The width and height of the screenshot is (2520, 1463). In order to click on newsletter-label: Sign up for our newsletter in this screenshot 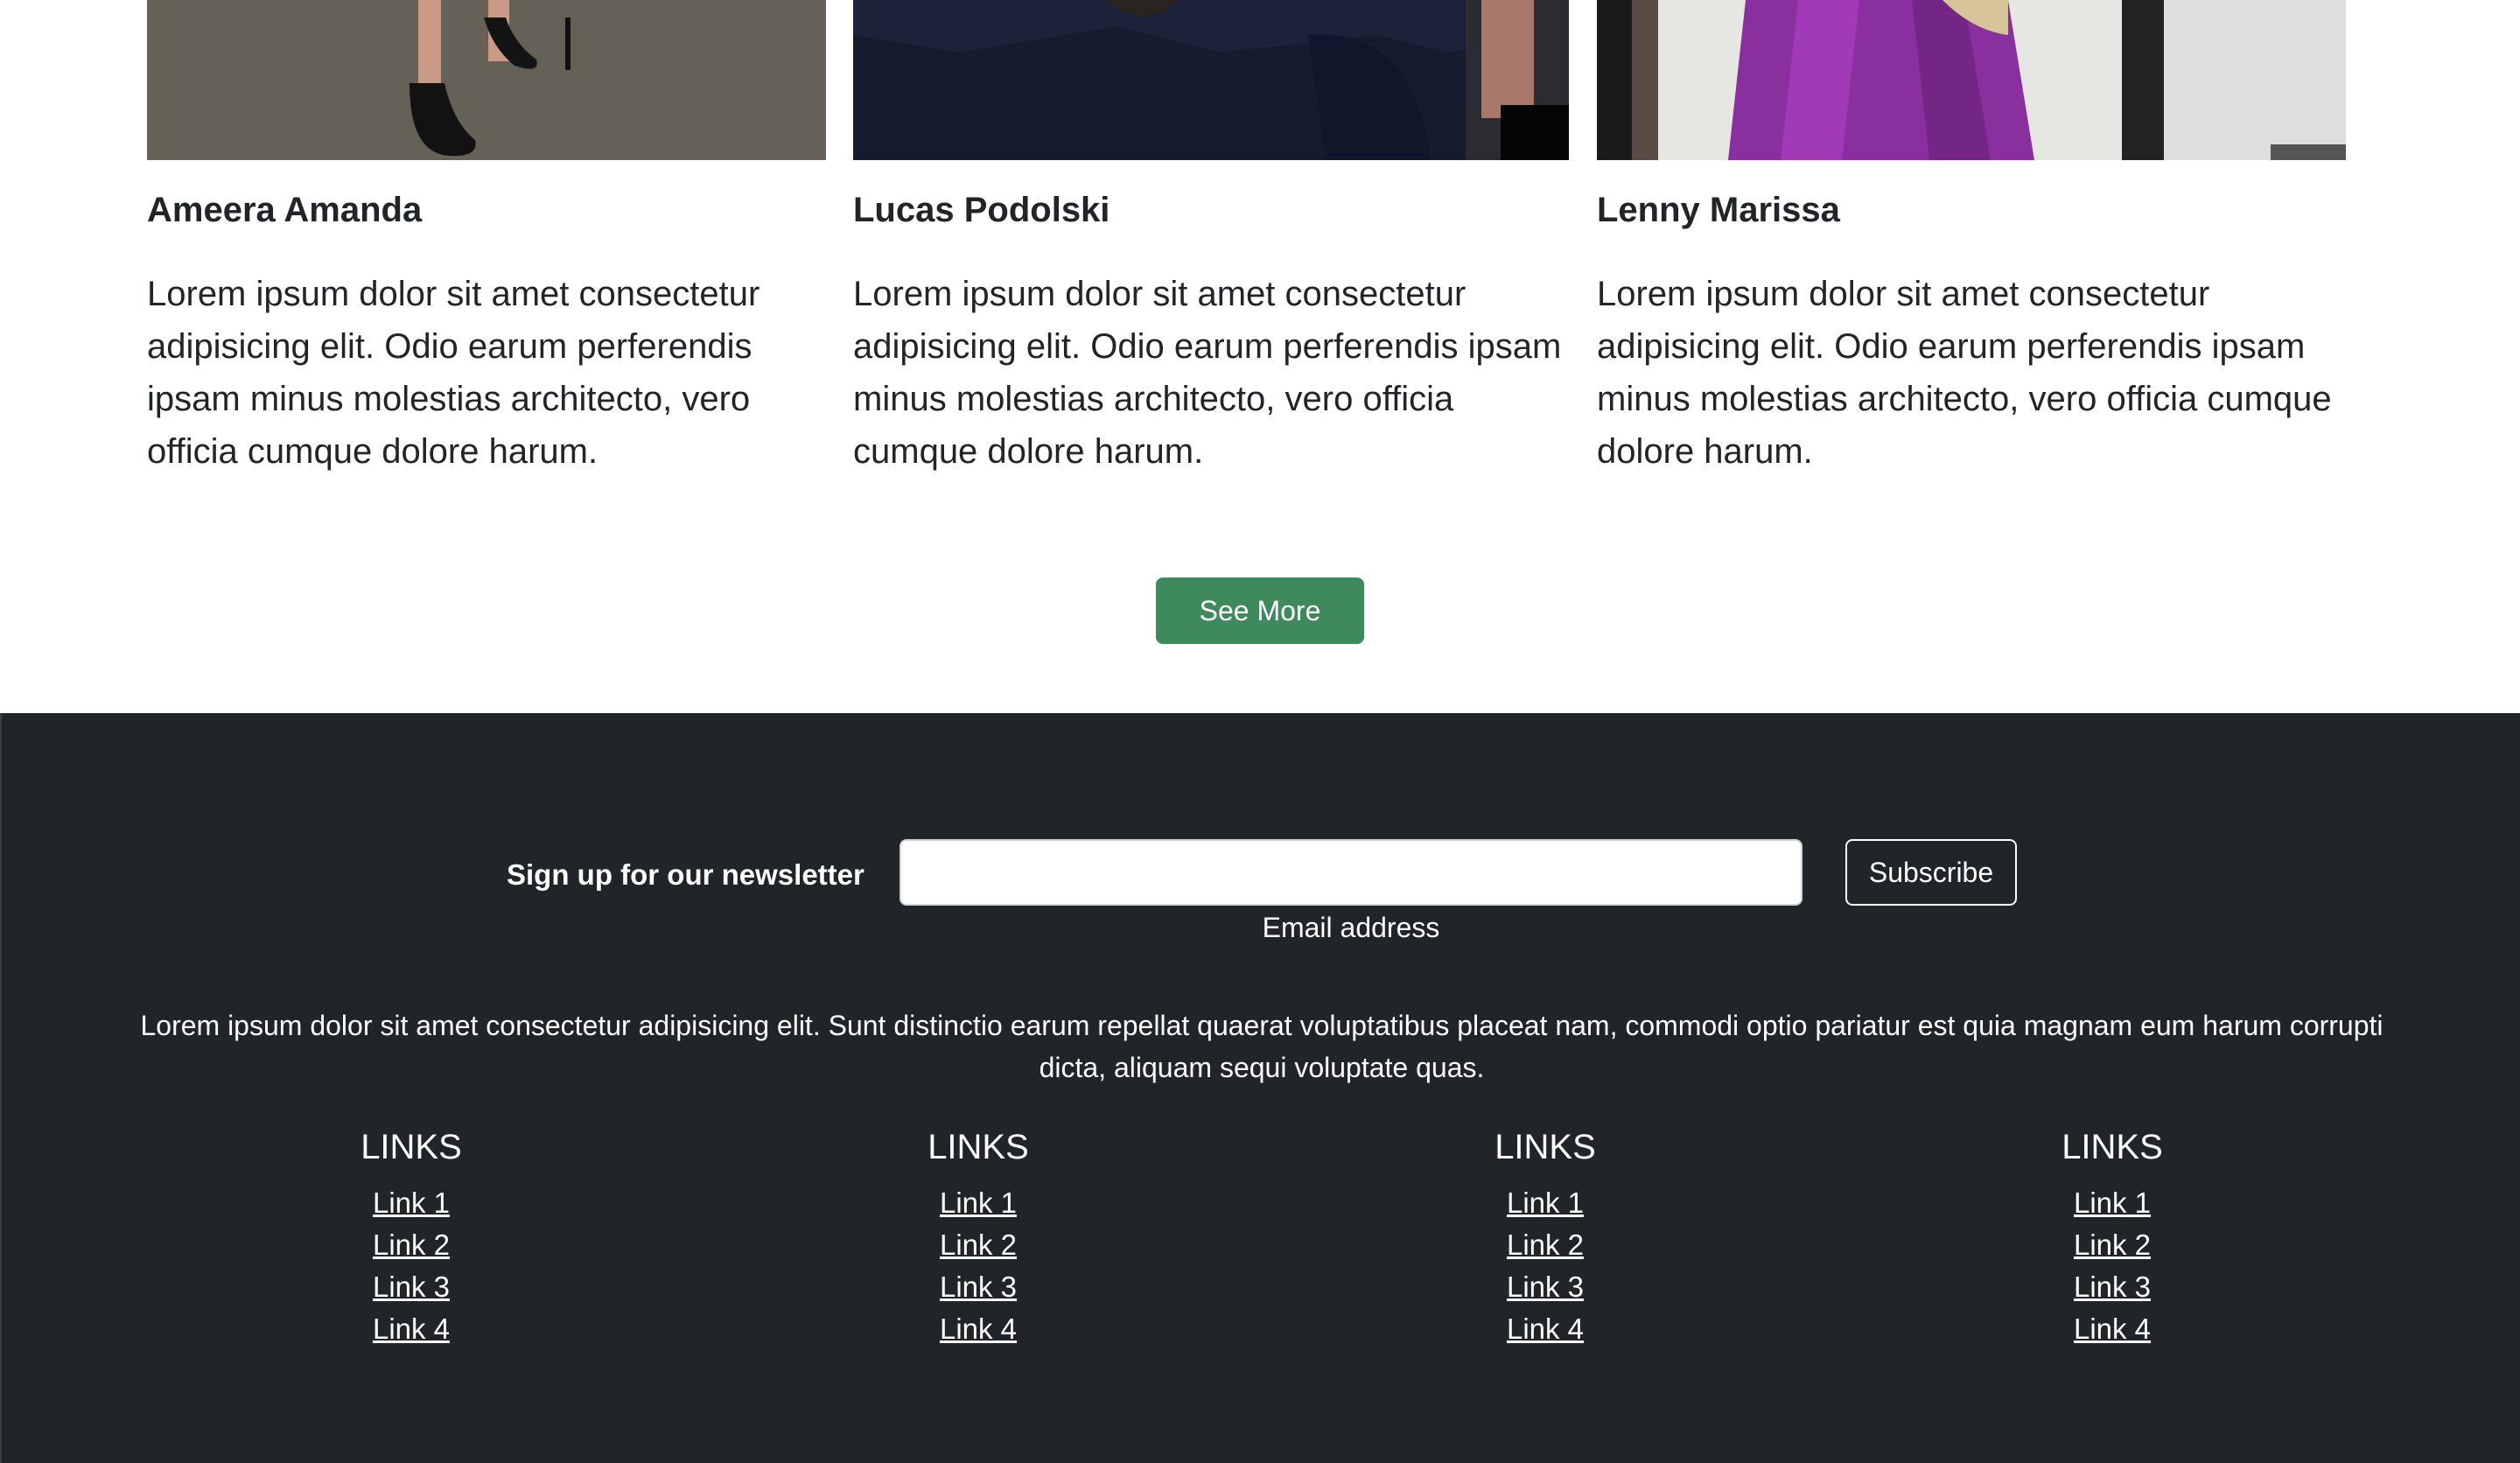, I will do `click(685, 874)`.